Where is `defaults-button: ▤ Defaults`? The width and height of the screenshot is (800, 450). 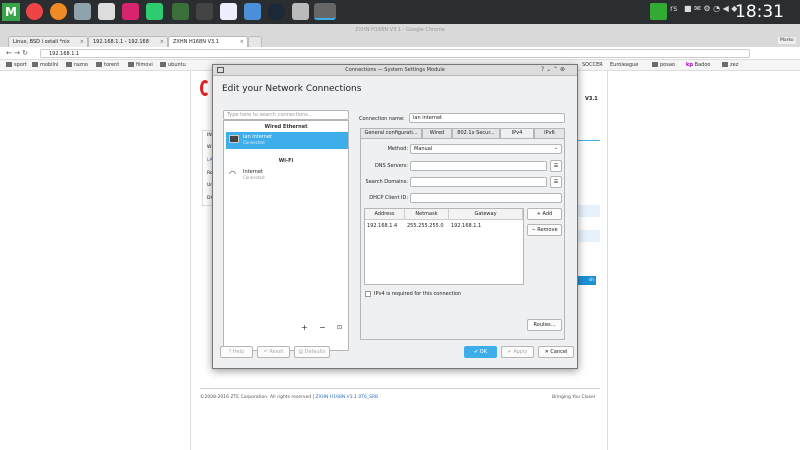 defaults-button: ▤ Defaults is located at coordinates (312, 352).